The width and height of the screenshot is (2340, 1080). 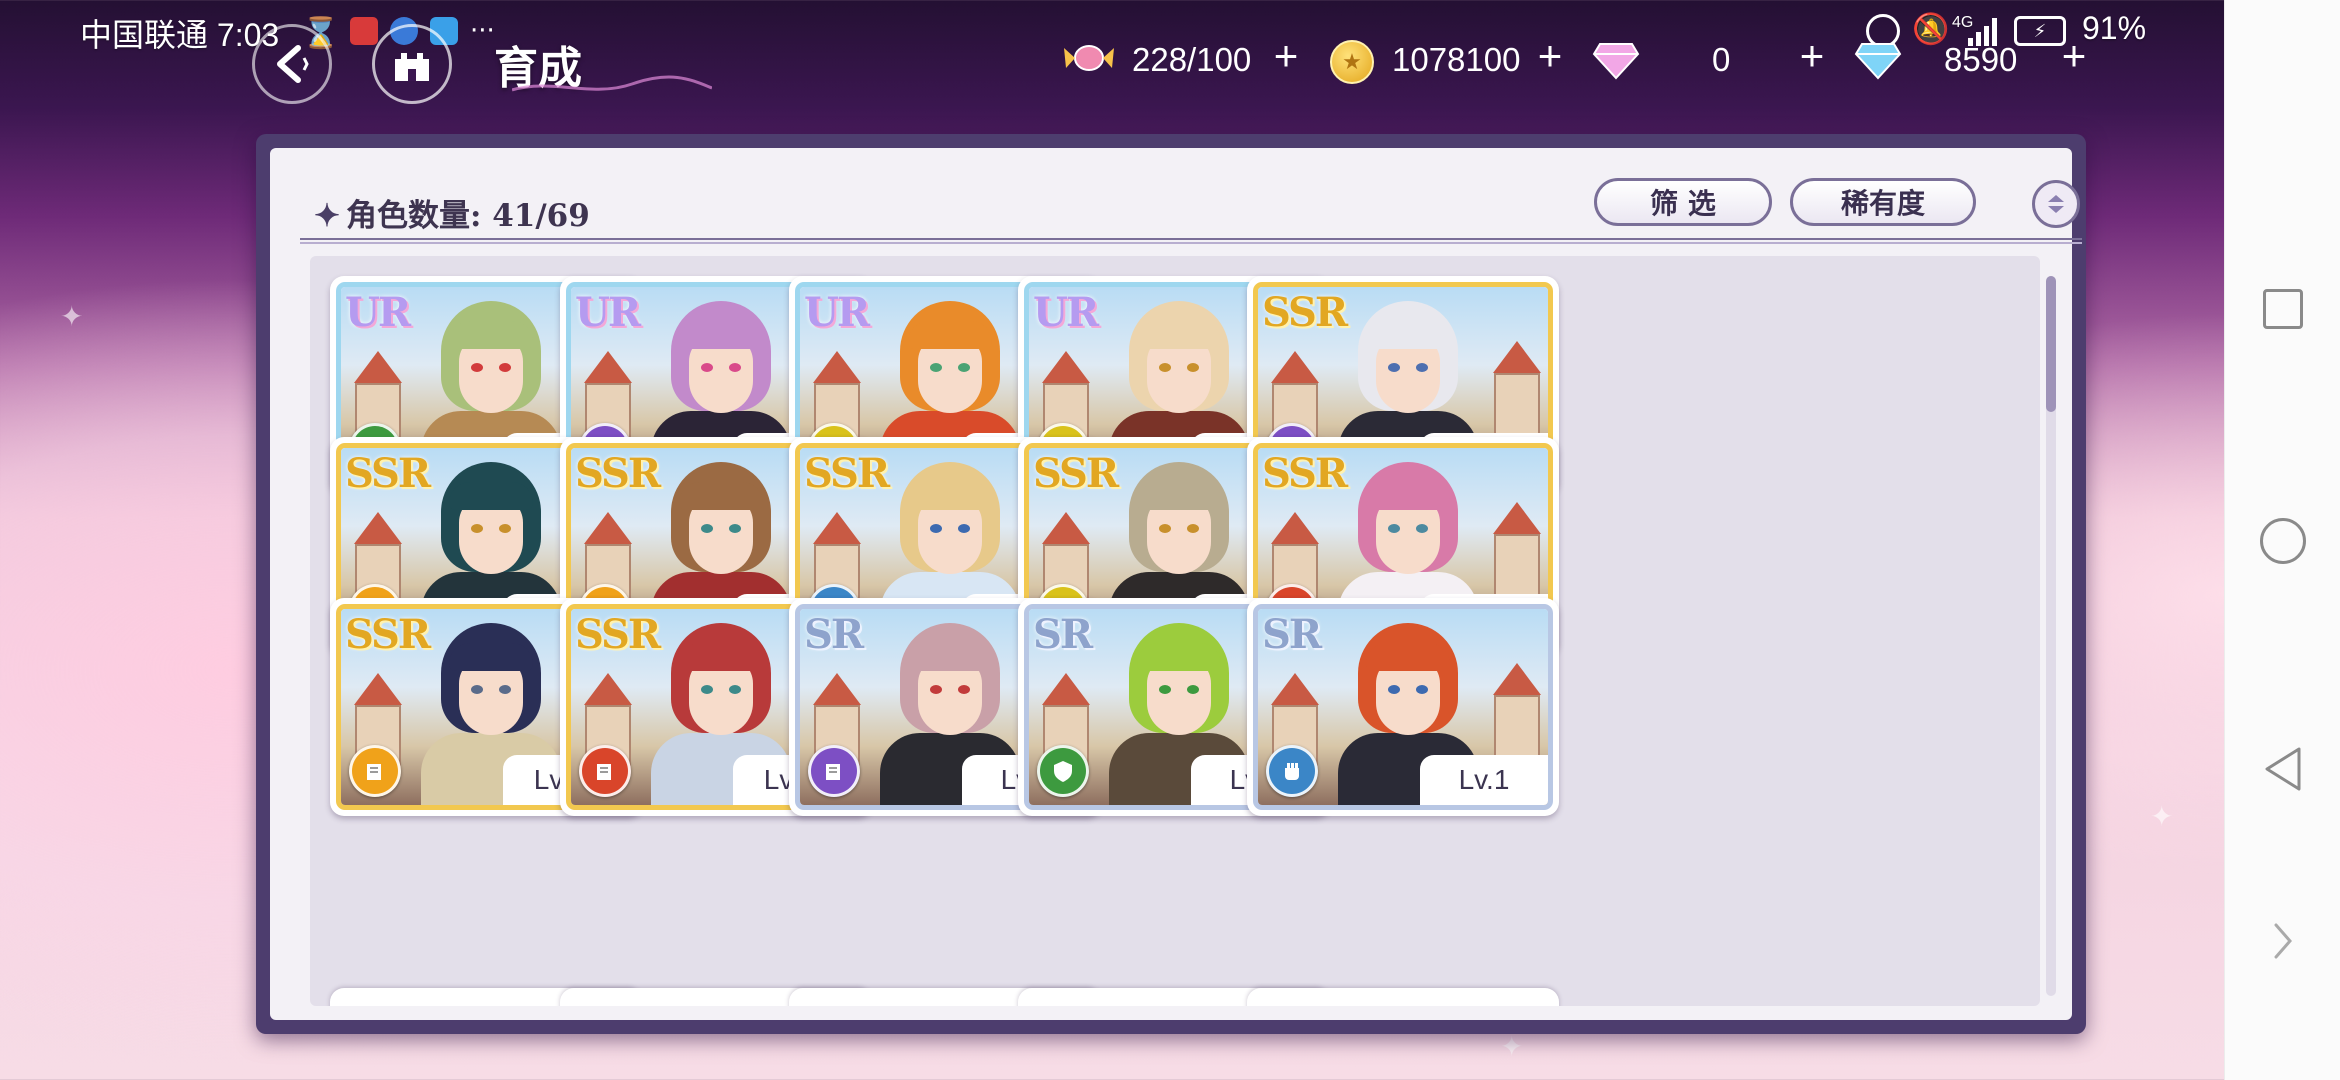 I want to click on castle-icon, so click(x=412, y=67).